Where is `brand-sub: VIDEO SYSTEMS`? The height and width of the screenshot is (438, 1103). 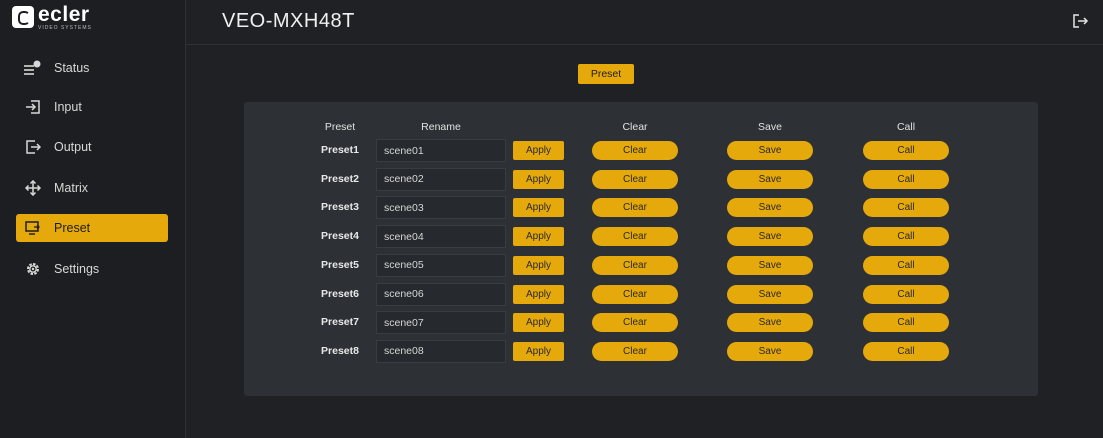 brand-sub: VIDEO SYSTEMS is located at coordinates (65, 27).